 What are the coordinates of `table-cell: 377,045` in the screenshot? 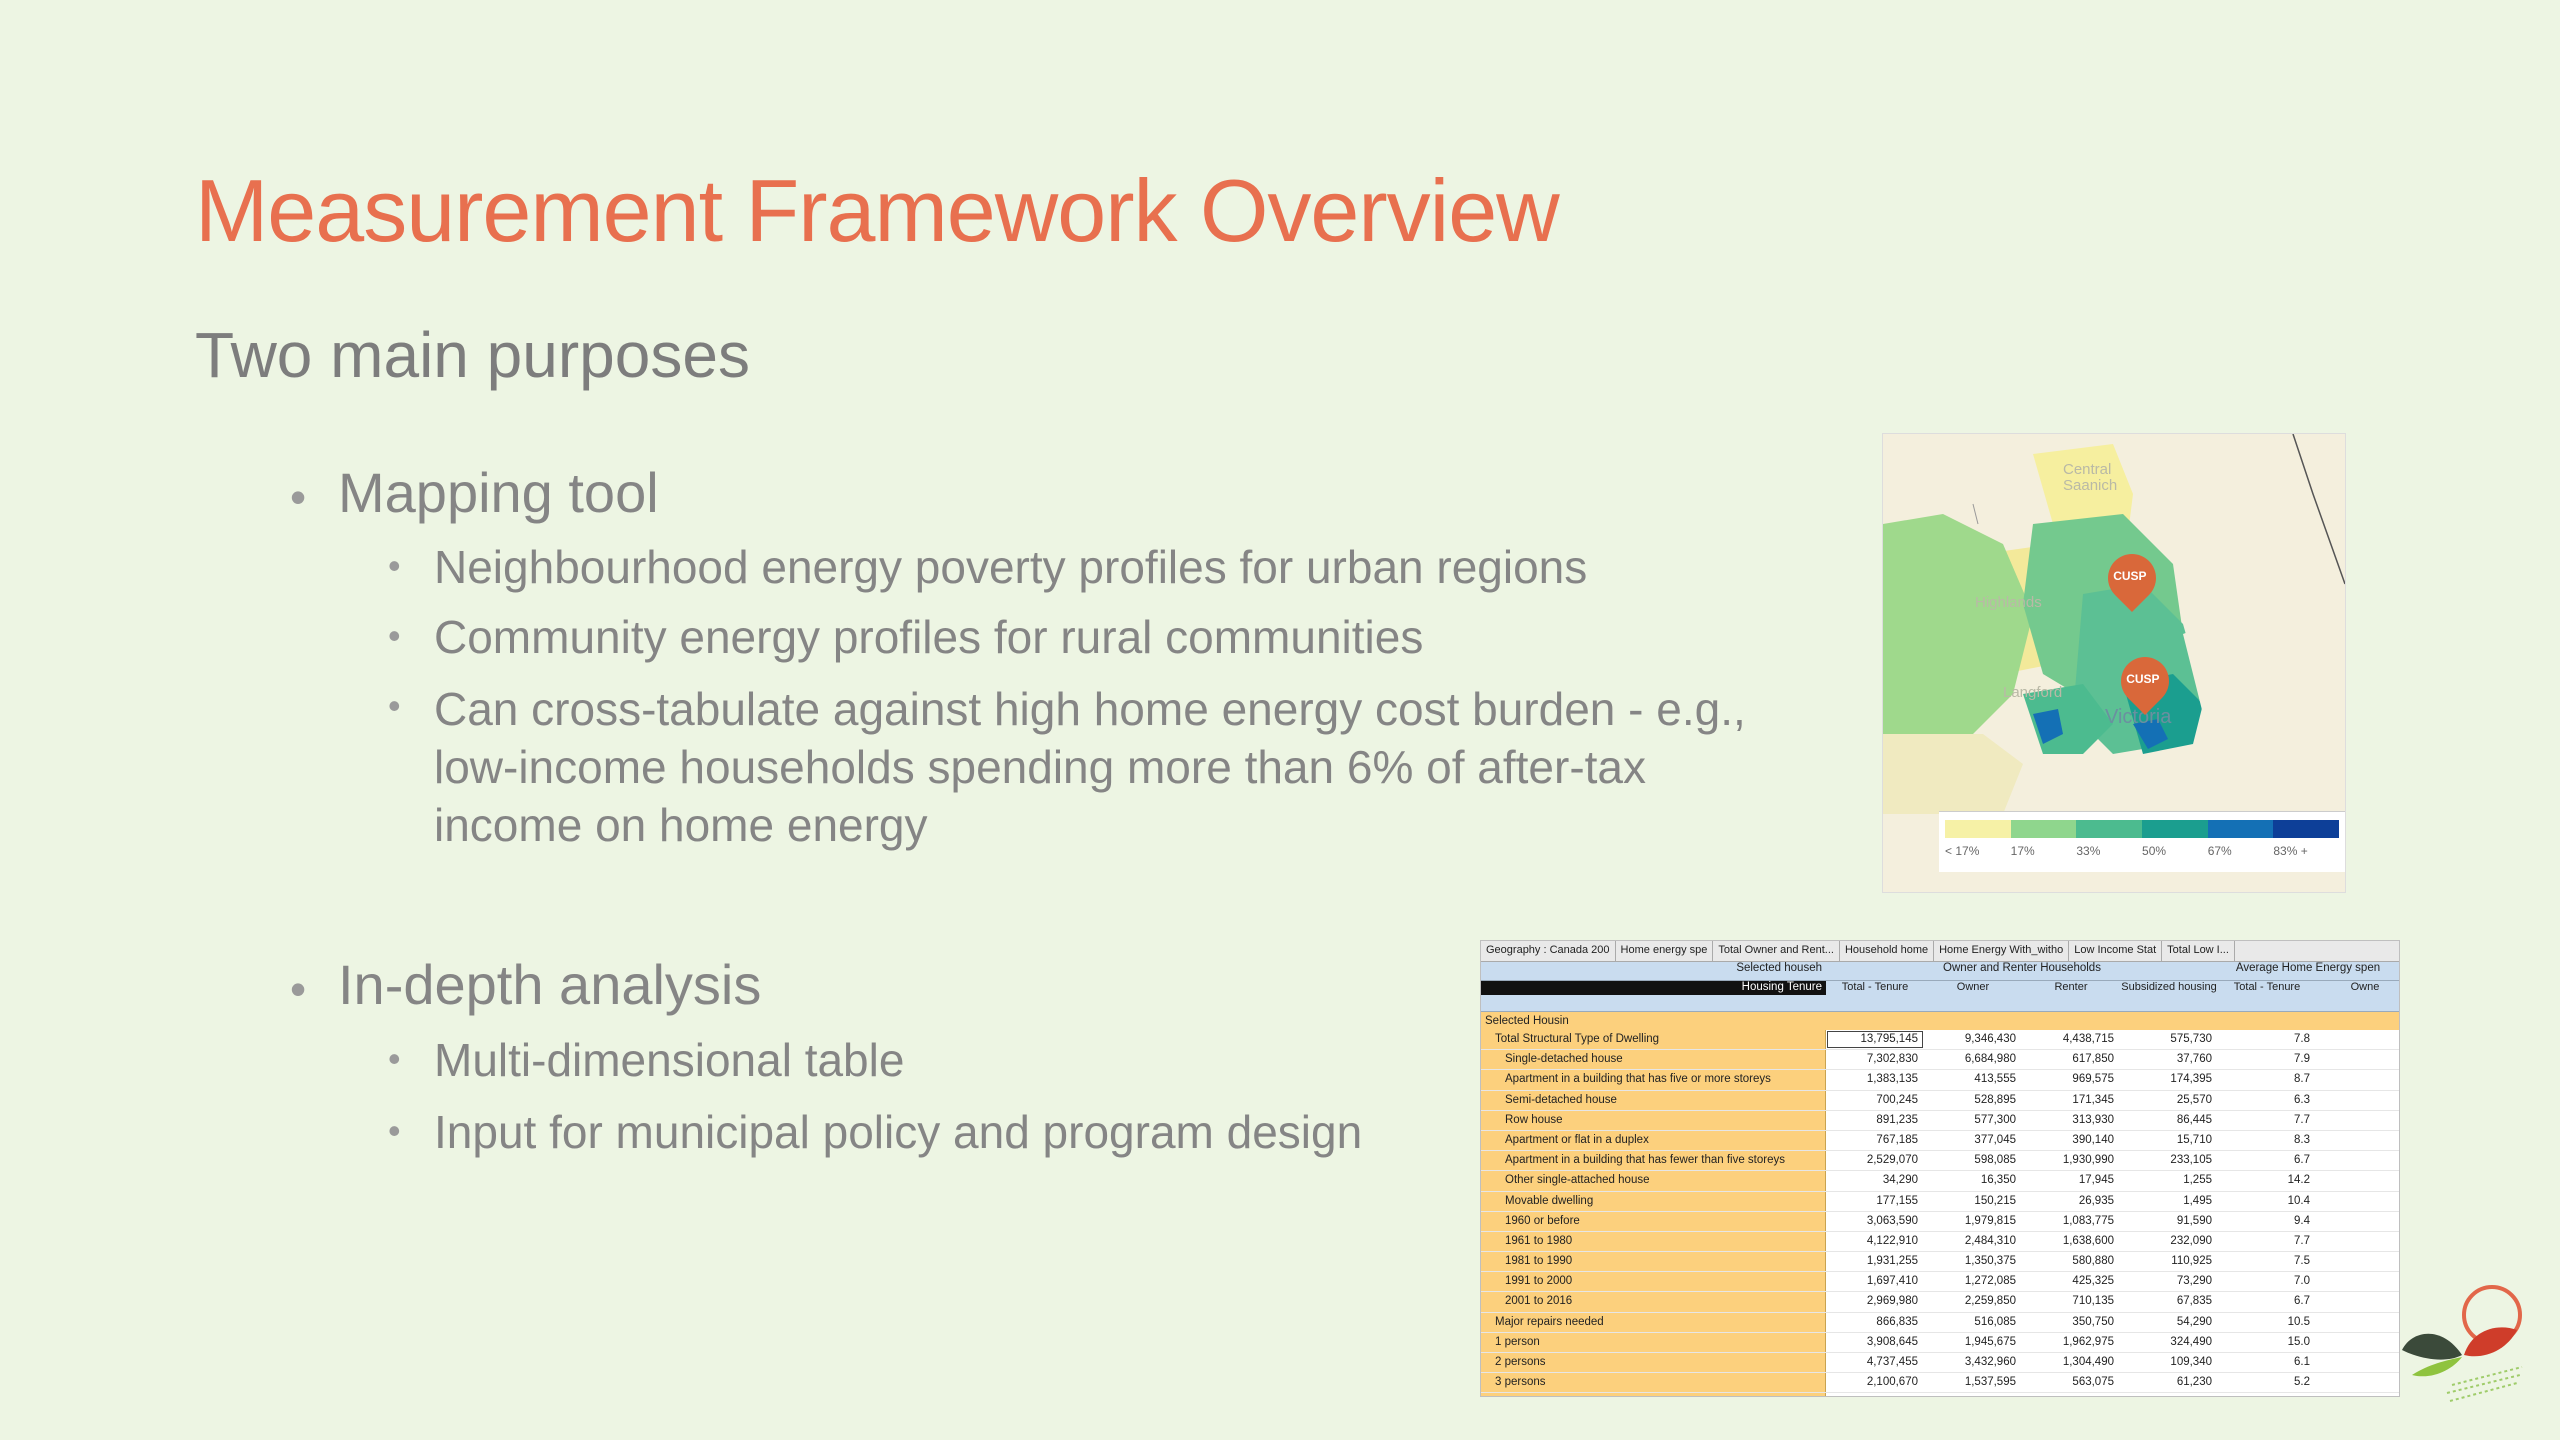 It's located at (1995, 1139).